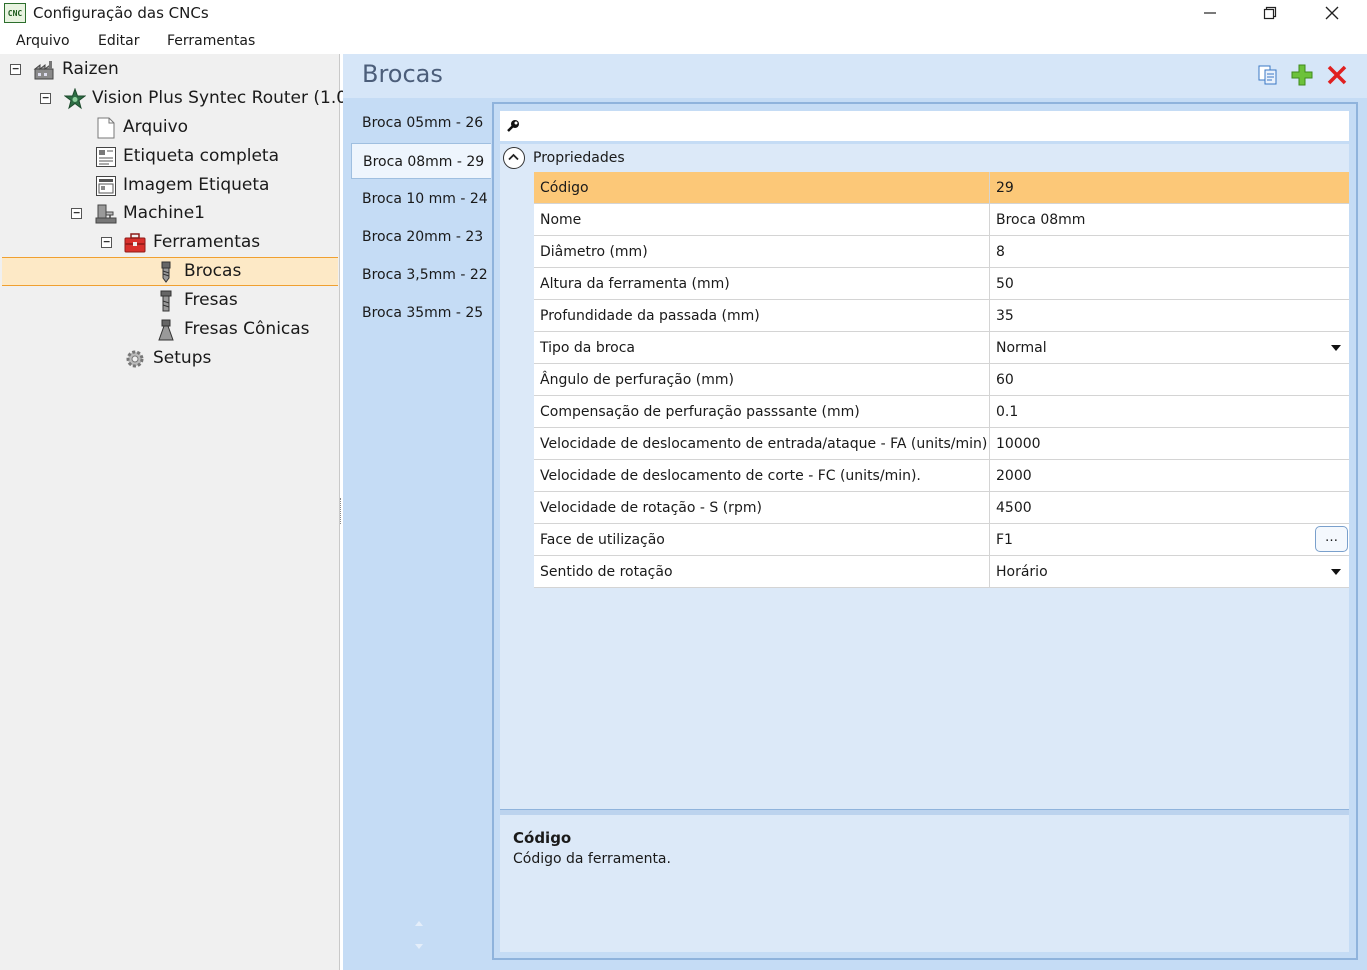 This screenshot has width=1367, height=970. I want to click on add-icon, so click(1302, 75).